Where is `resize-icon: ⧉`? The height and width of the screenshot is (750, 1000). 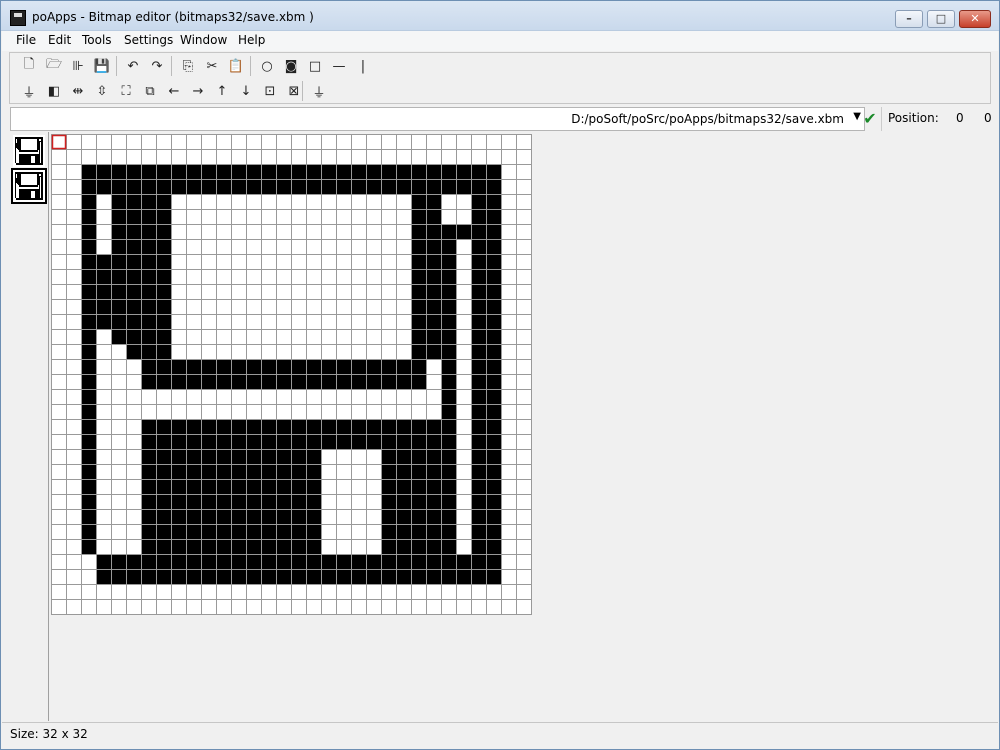
resize-icon: ⧉ is located at coordinates (150, 91).